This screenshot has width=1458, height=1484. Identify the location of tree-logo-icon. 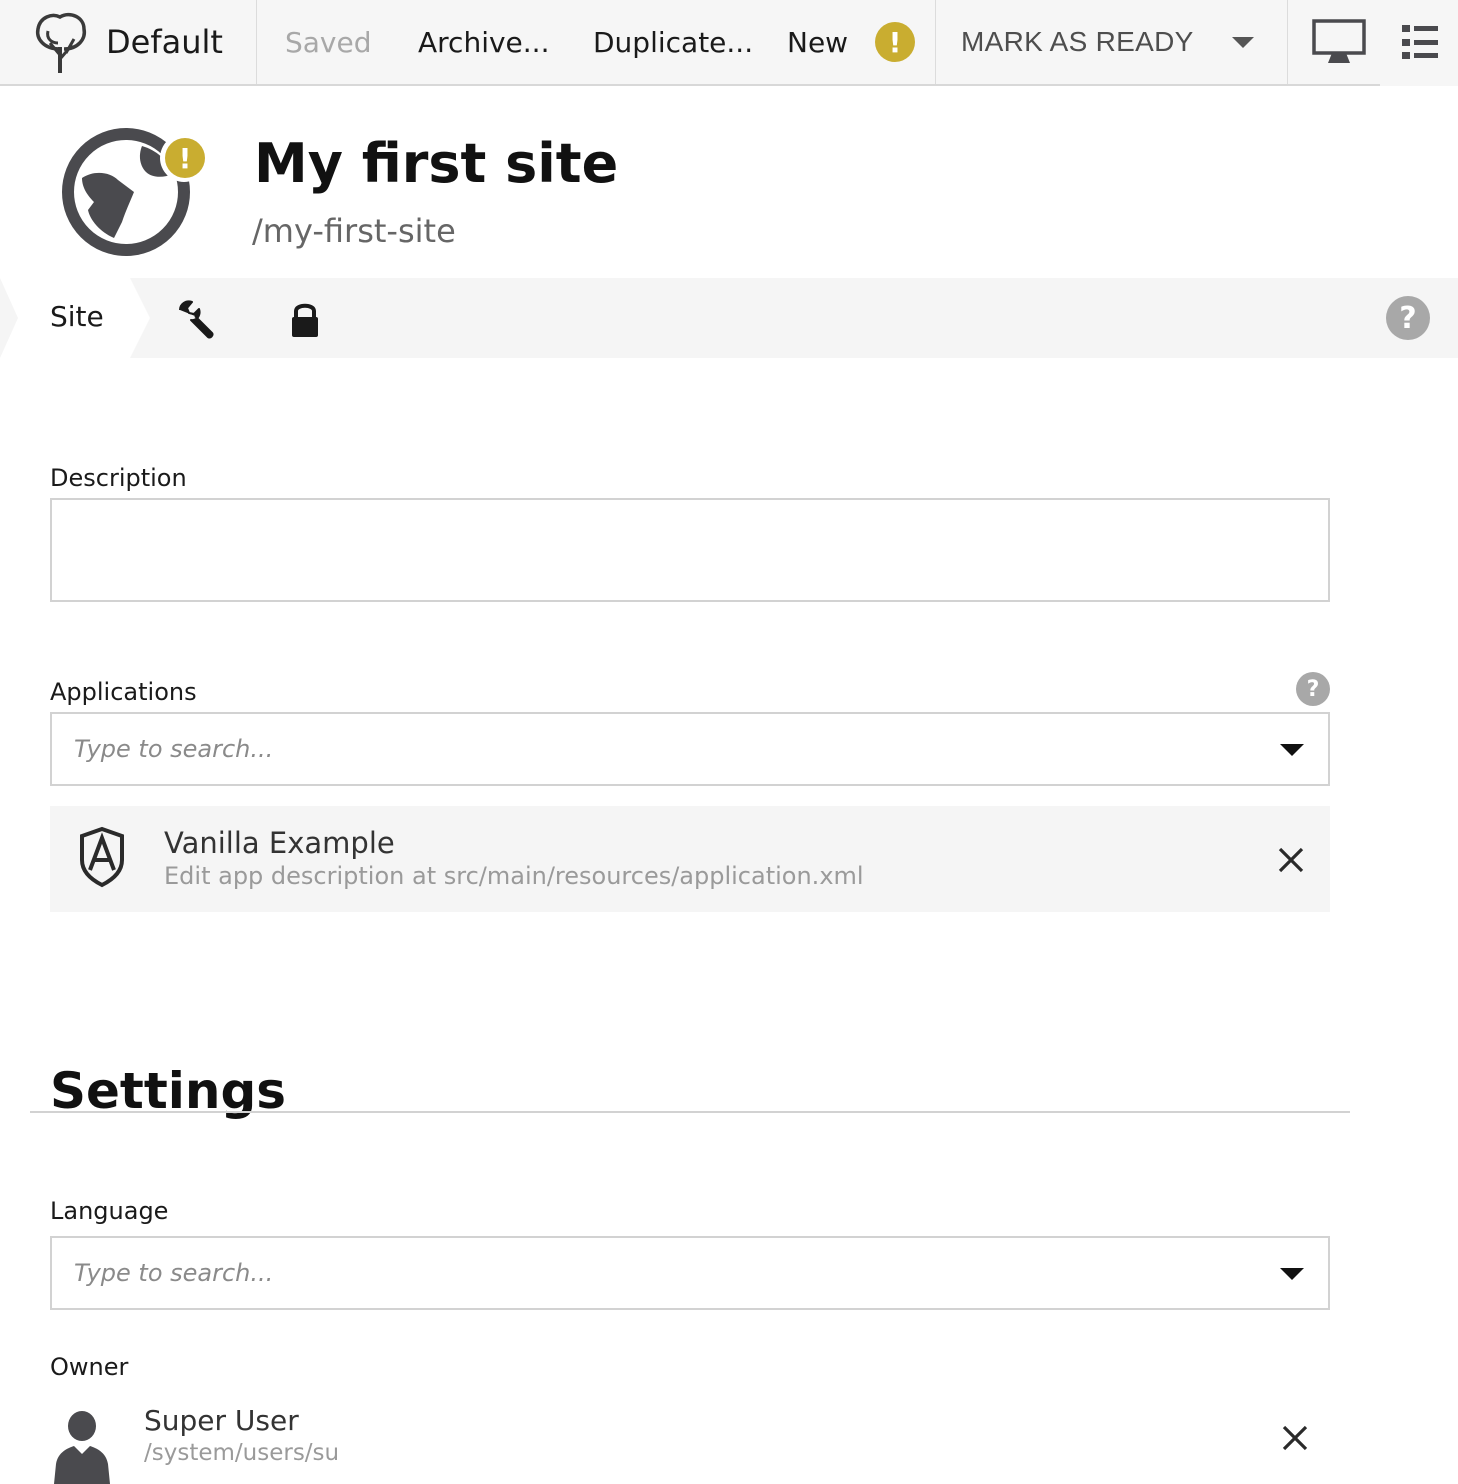
(61, 42).